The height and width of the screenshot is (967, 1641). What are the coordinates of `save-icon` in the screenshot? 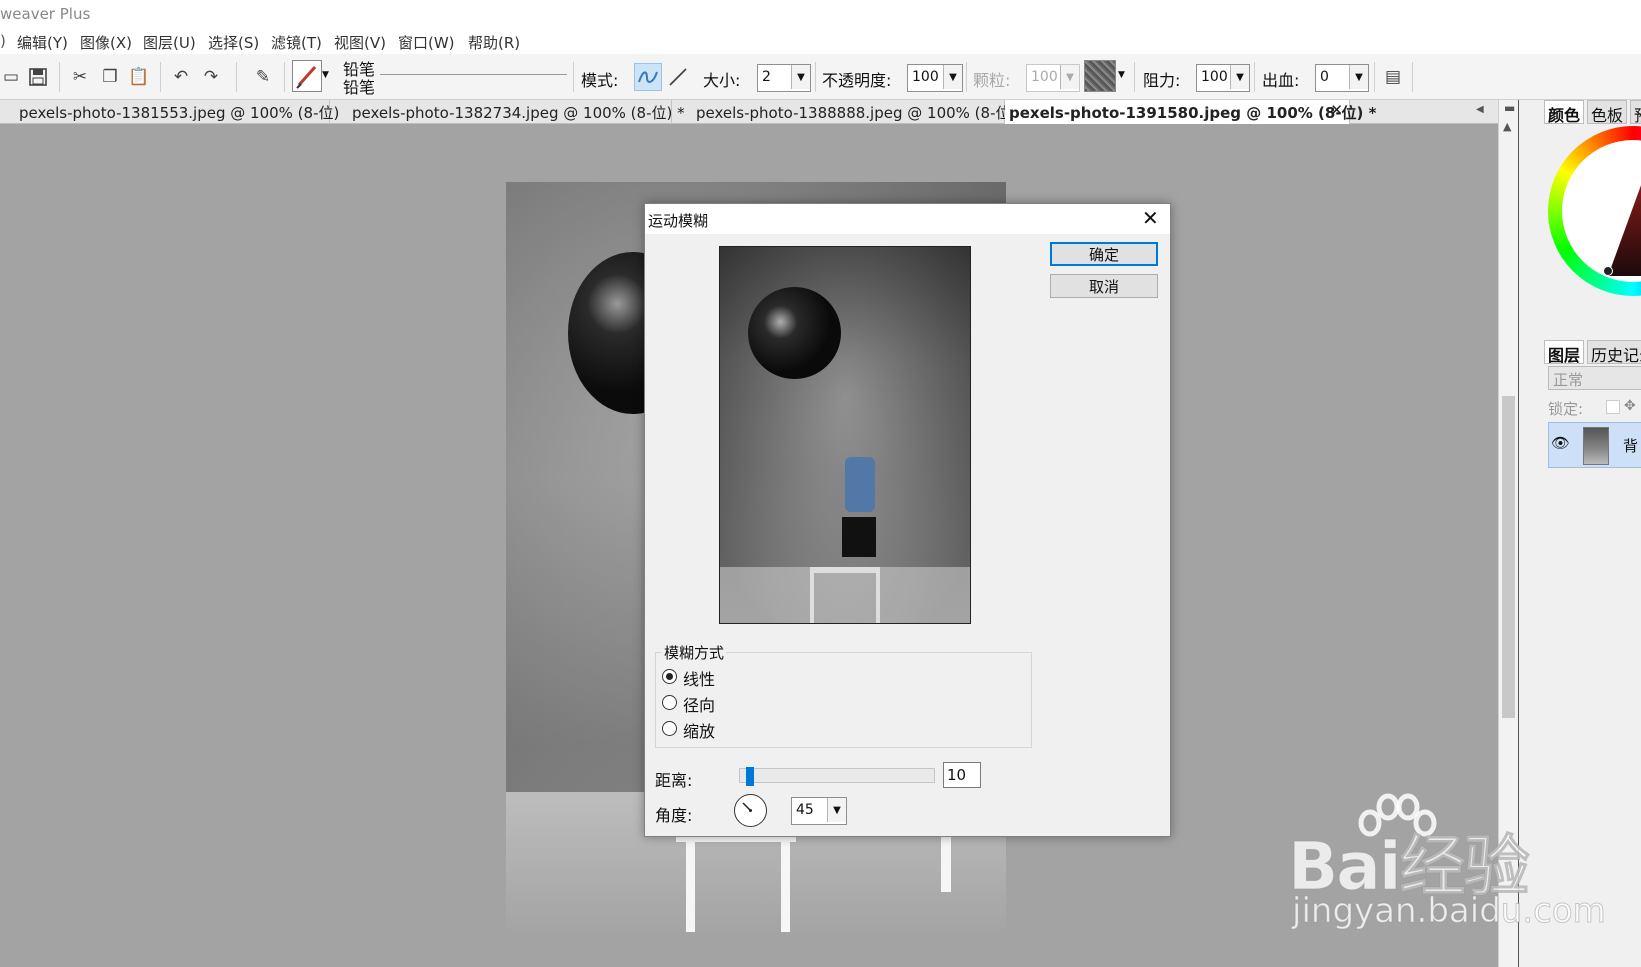 It's located at (38, 77).